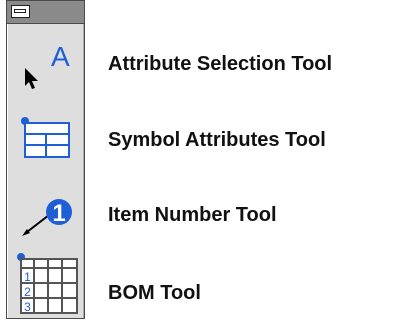 The image size is (409, 321). Describe the element at coordinates (45, 12) in the screenshot. I see `palette-titlebar` at that location.